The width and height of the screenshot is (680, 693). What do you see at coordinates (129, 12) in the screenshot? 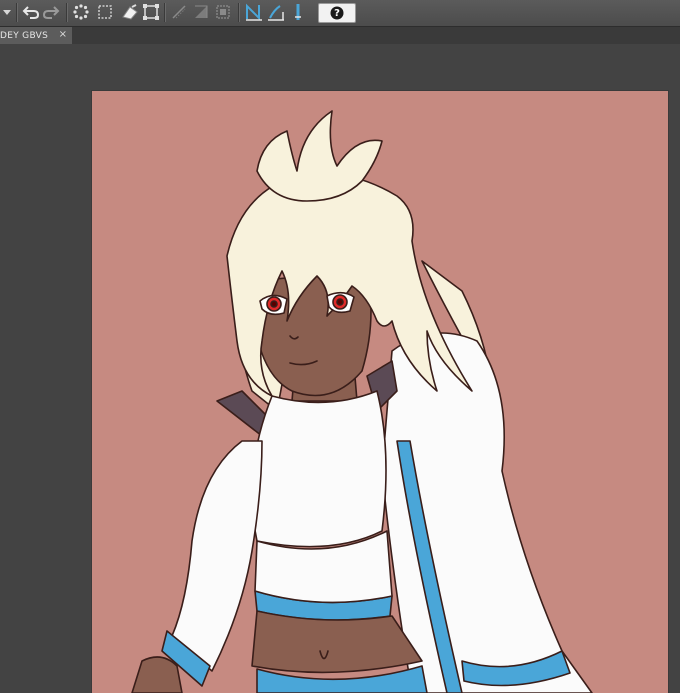
I see `clear-icon` at bounding box center [129, 12].